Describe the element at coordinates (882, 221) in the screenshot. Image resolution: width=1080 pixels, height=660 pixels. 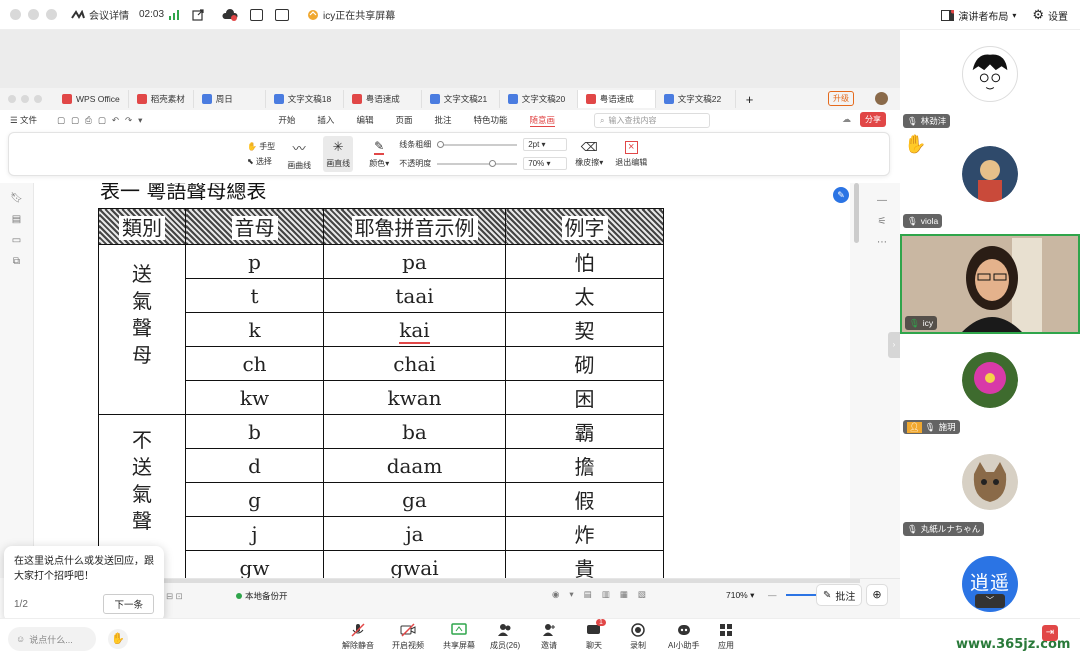
I see `adjust-icon: ⚟` at that location.